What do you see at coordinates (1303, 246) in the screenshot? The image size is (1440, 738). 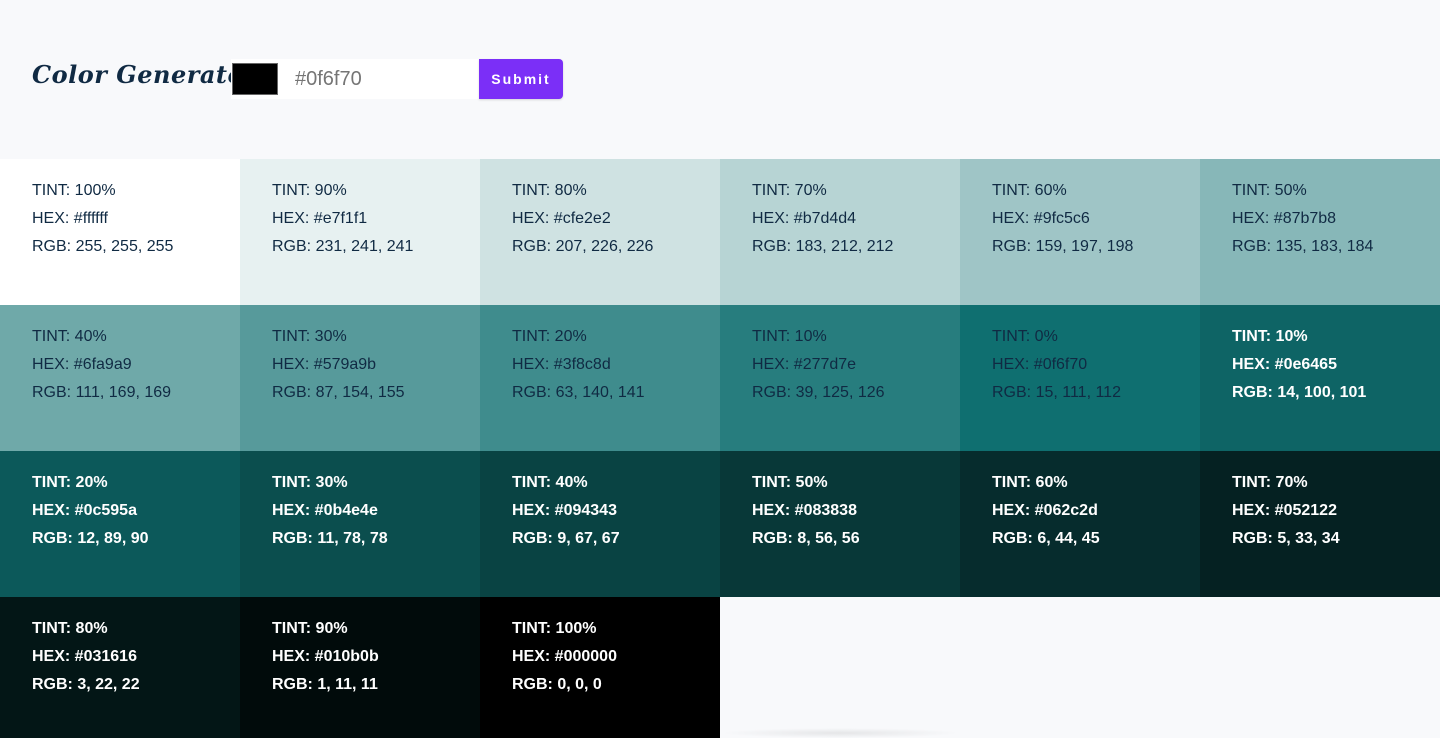 I see `tile-rgb-label: RGB: 135, 183, 184` at bounding box center [1303, 246].